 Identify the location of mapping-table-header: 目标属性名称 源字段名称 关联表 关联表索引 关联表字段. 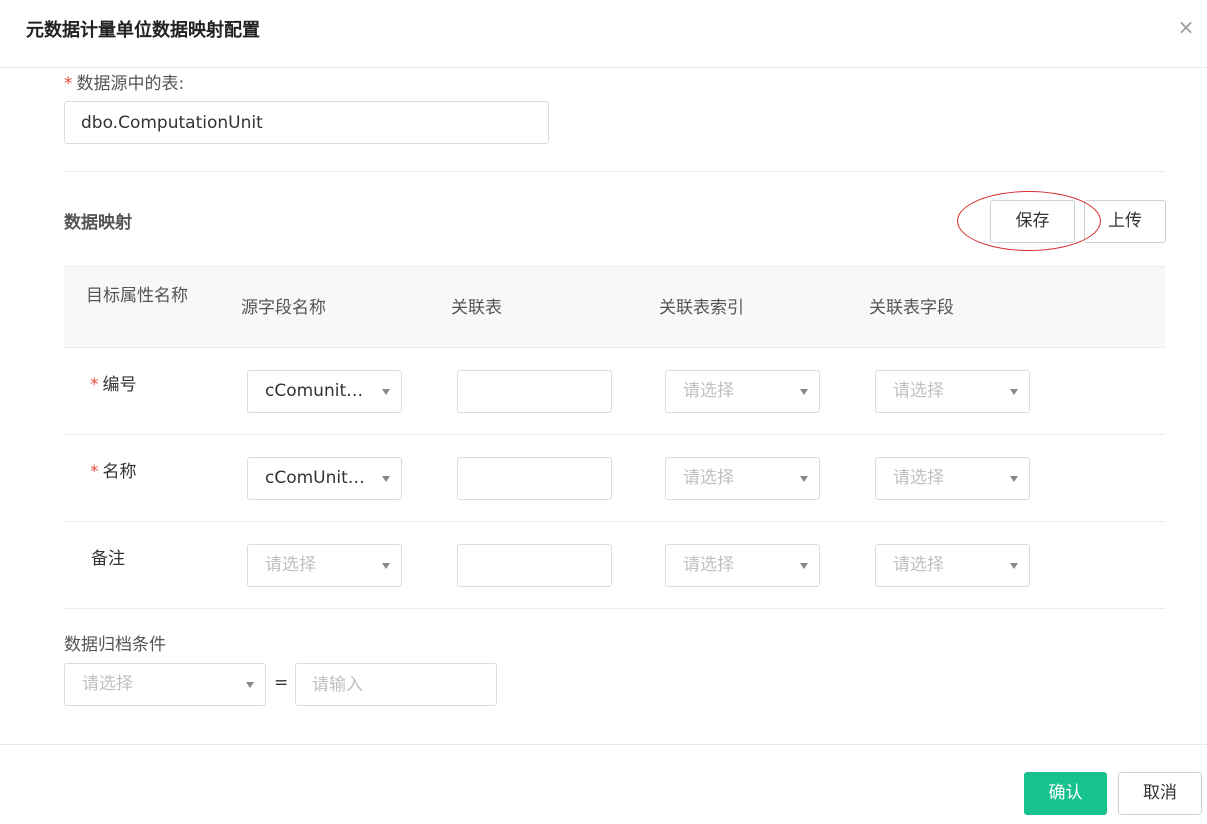
(614, 307).